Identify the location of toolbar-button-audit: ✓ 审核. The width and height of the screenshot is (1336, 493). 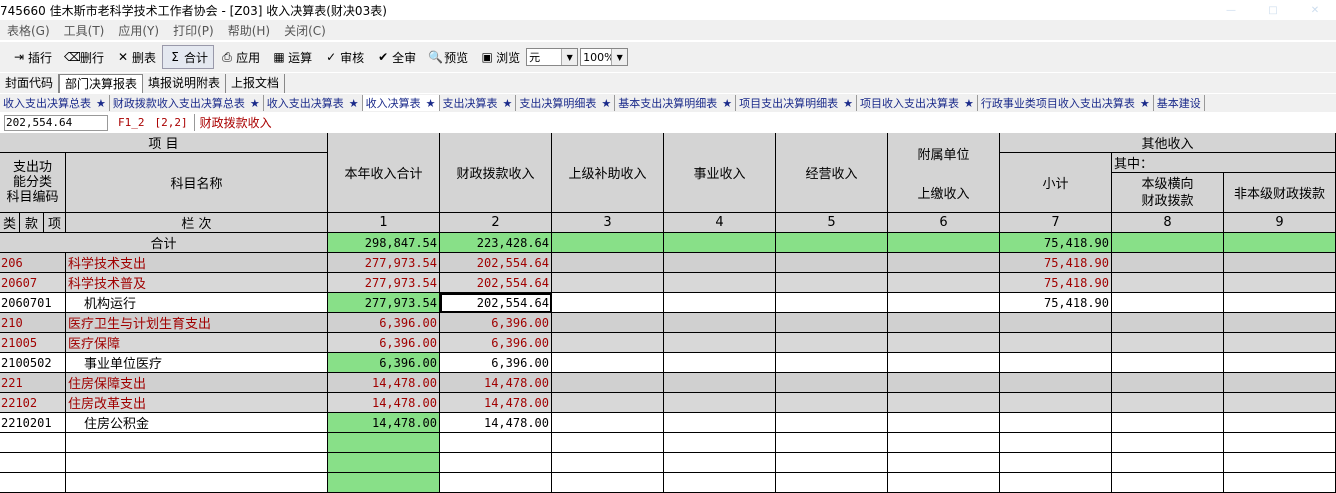
(344, 57).